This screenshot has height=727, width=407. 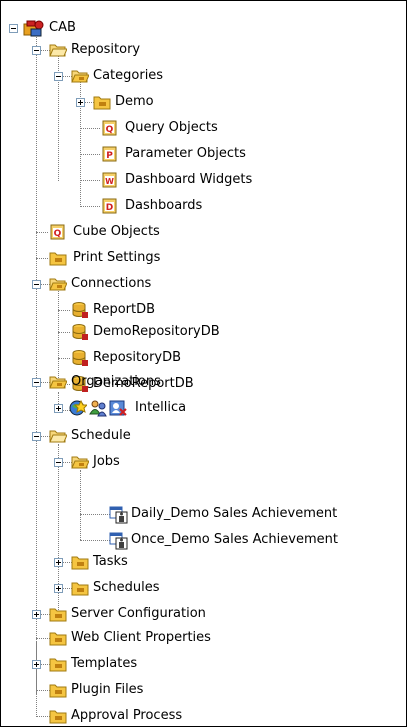 I want to click on tree-node-label: Cube Objects, so click(x=116, y=231).